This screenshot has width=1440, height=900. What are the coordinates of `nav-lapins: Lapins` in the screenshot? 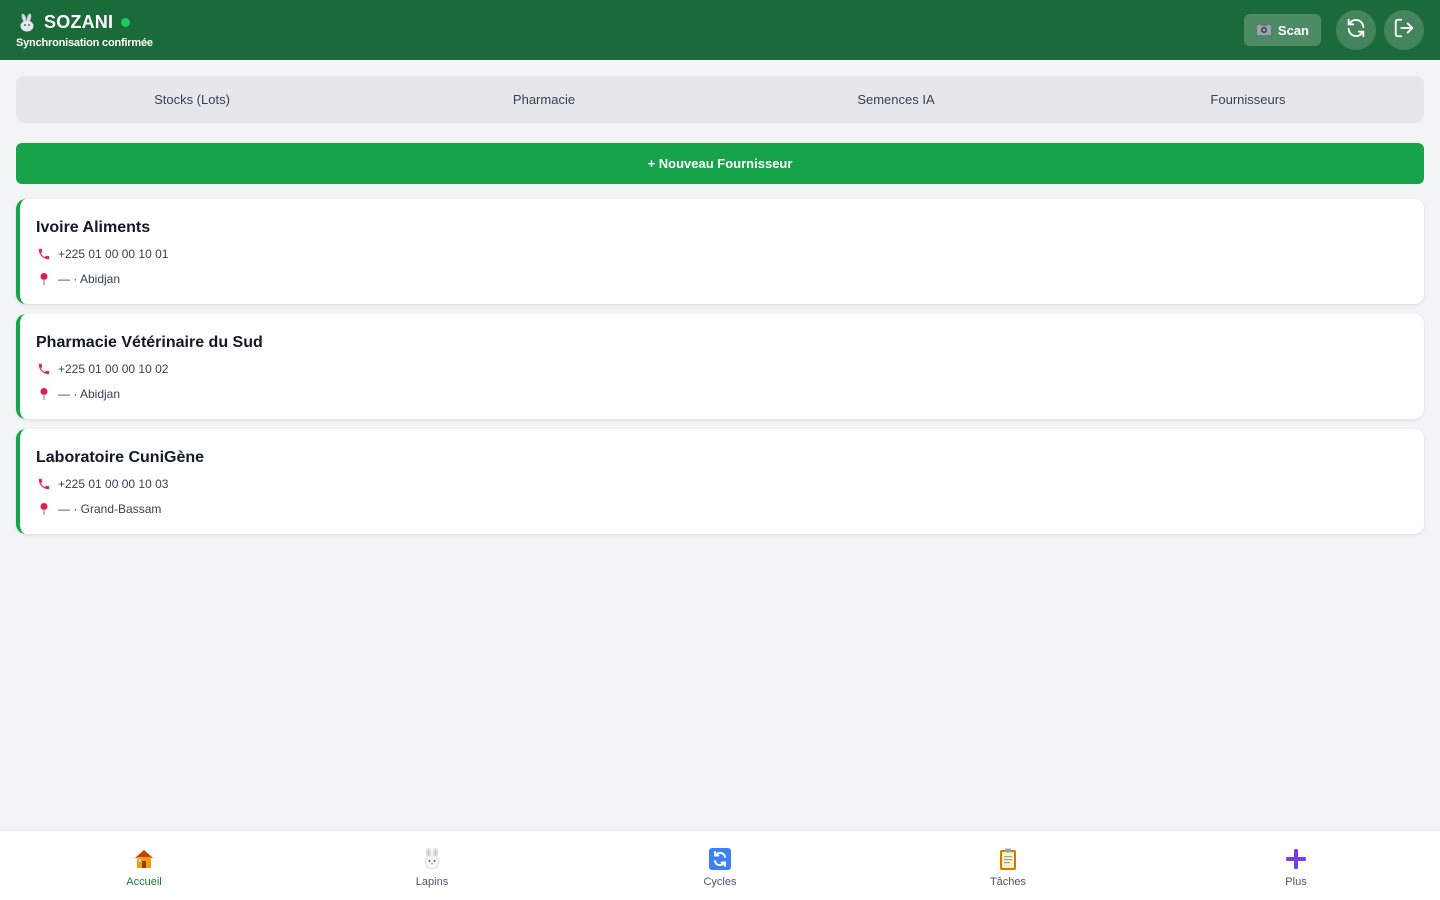 It's located at (432, 865).